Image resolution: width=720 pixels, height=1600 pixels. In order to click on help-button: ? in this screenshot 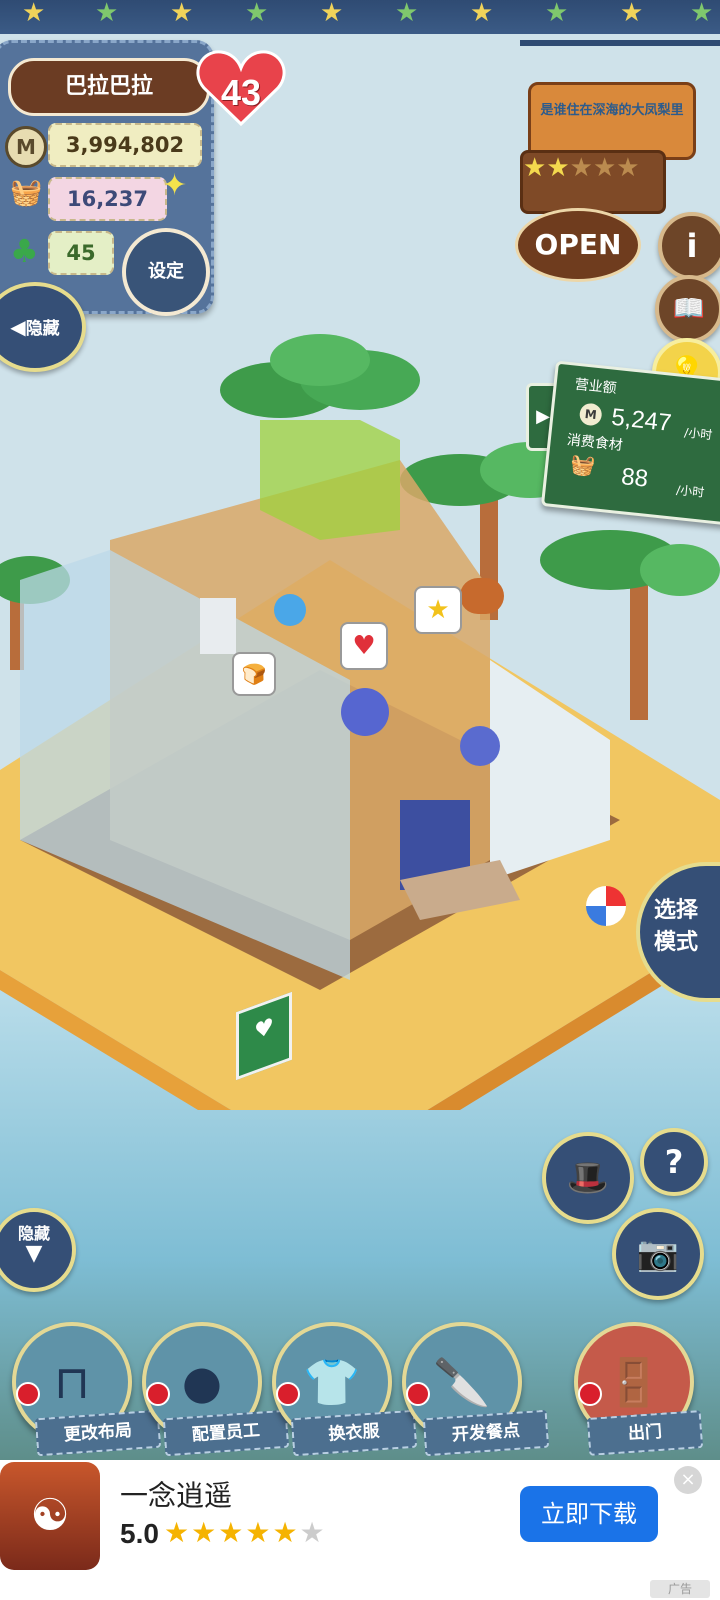, I will do `click(674, 1162)`.